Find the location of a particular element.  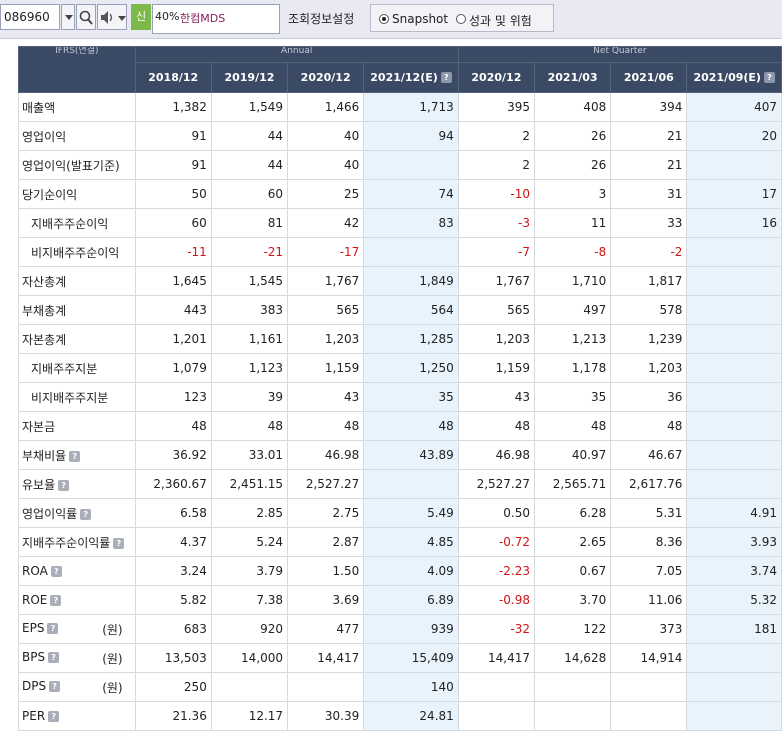

value-cell: 395 is located at coordinates (496, 107).